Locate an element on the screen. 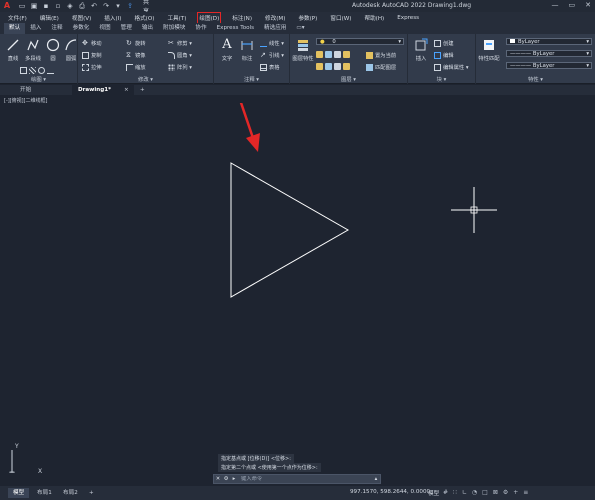 The image size is (595, 500). layer-properties-button: 图层特性 is located at coordinates (303, 52).